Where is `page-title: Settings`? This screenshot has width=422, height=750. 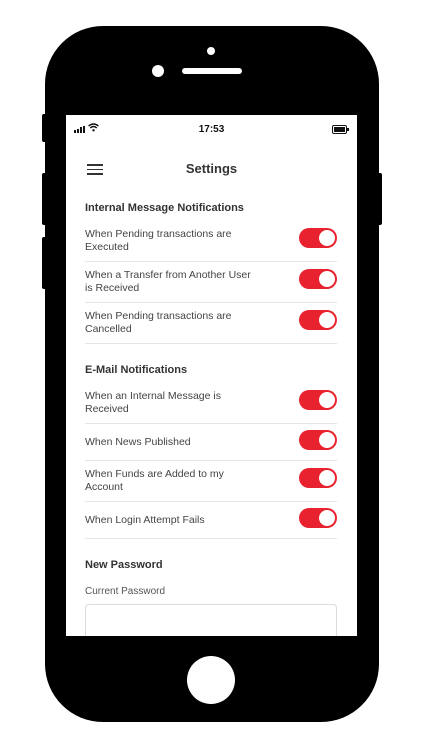 page-title: Settings is located at coordinates (211, 168).